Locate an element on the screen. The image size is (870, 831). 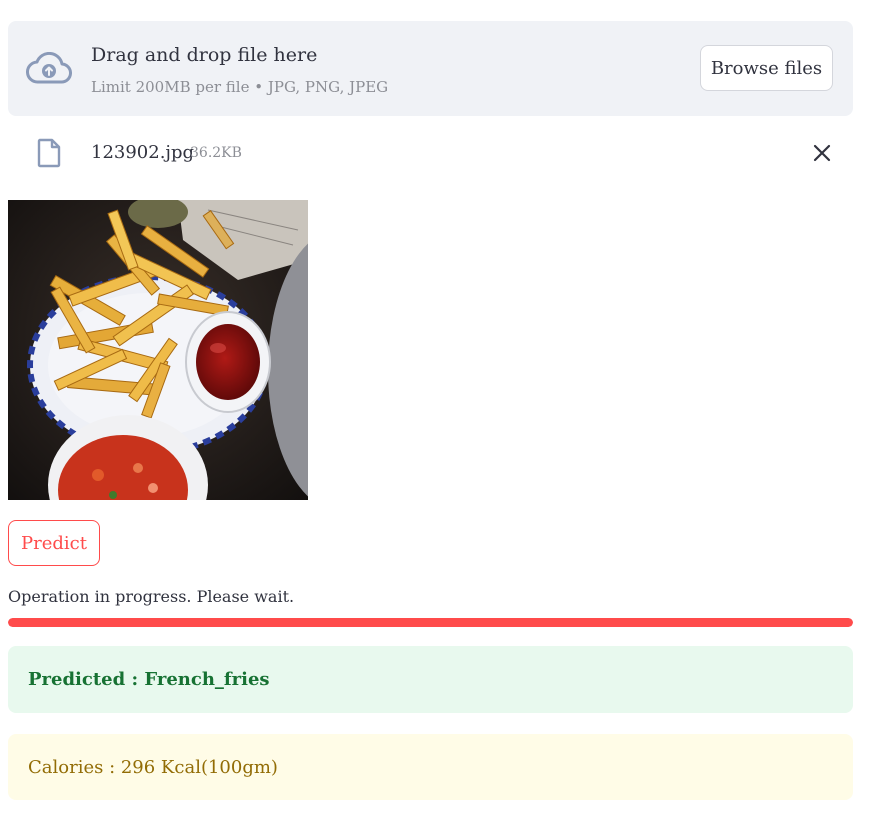
uploaded-file-name: 123902.jpg is located at coordinates (143, 152).